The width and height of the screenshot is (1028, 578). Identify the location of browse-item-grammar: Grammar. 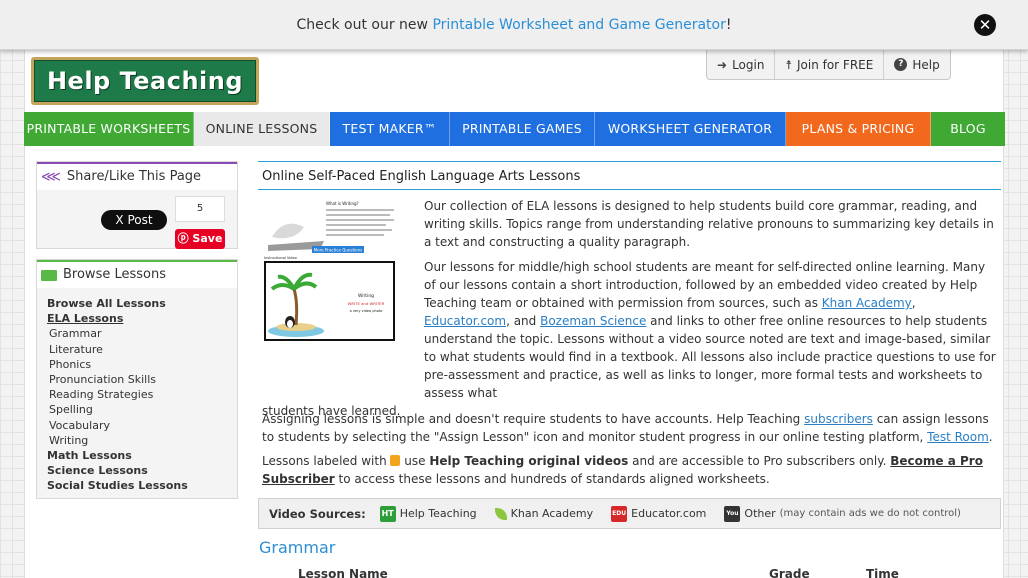
(142, 333).